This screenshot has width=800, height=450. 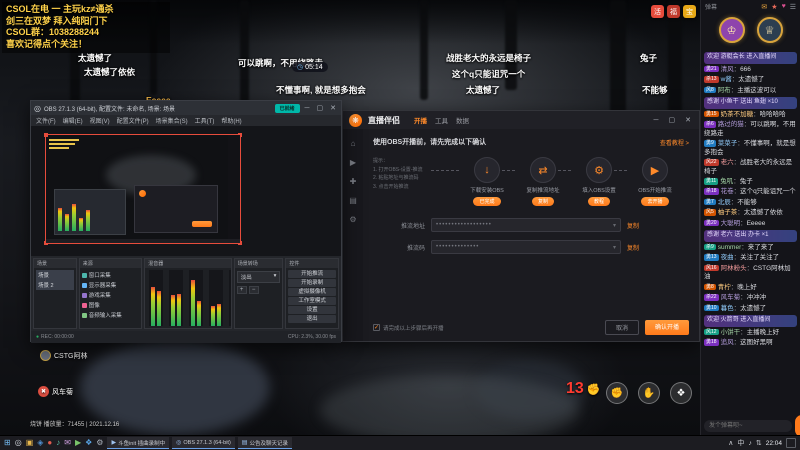 What do you see at coordinates (750, 333) in the screenshot?
I see `chat-message: 风12小饼干主播晚上好` at bounding box center [750, 333].